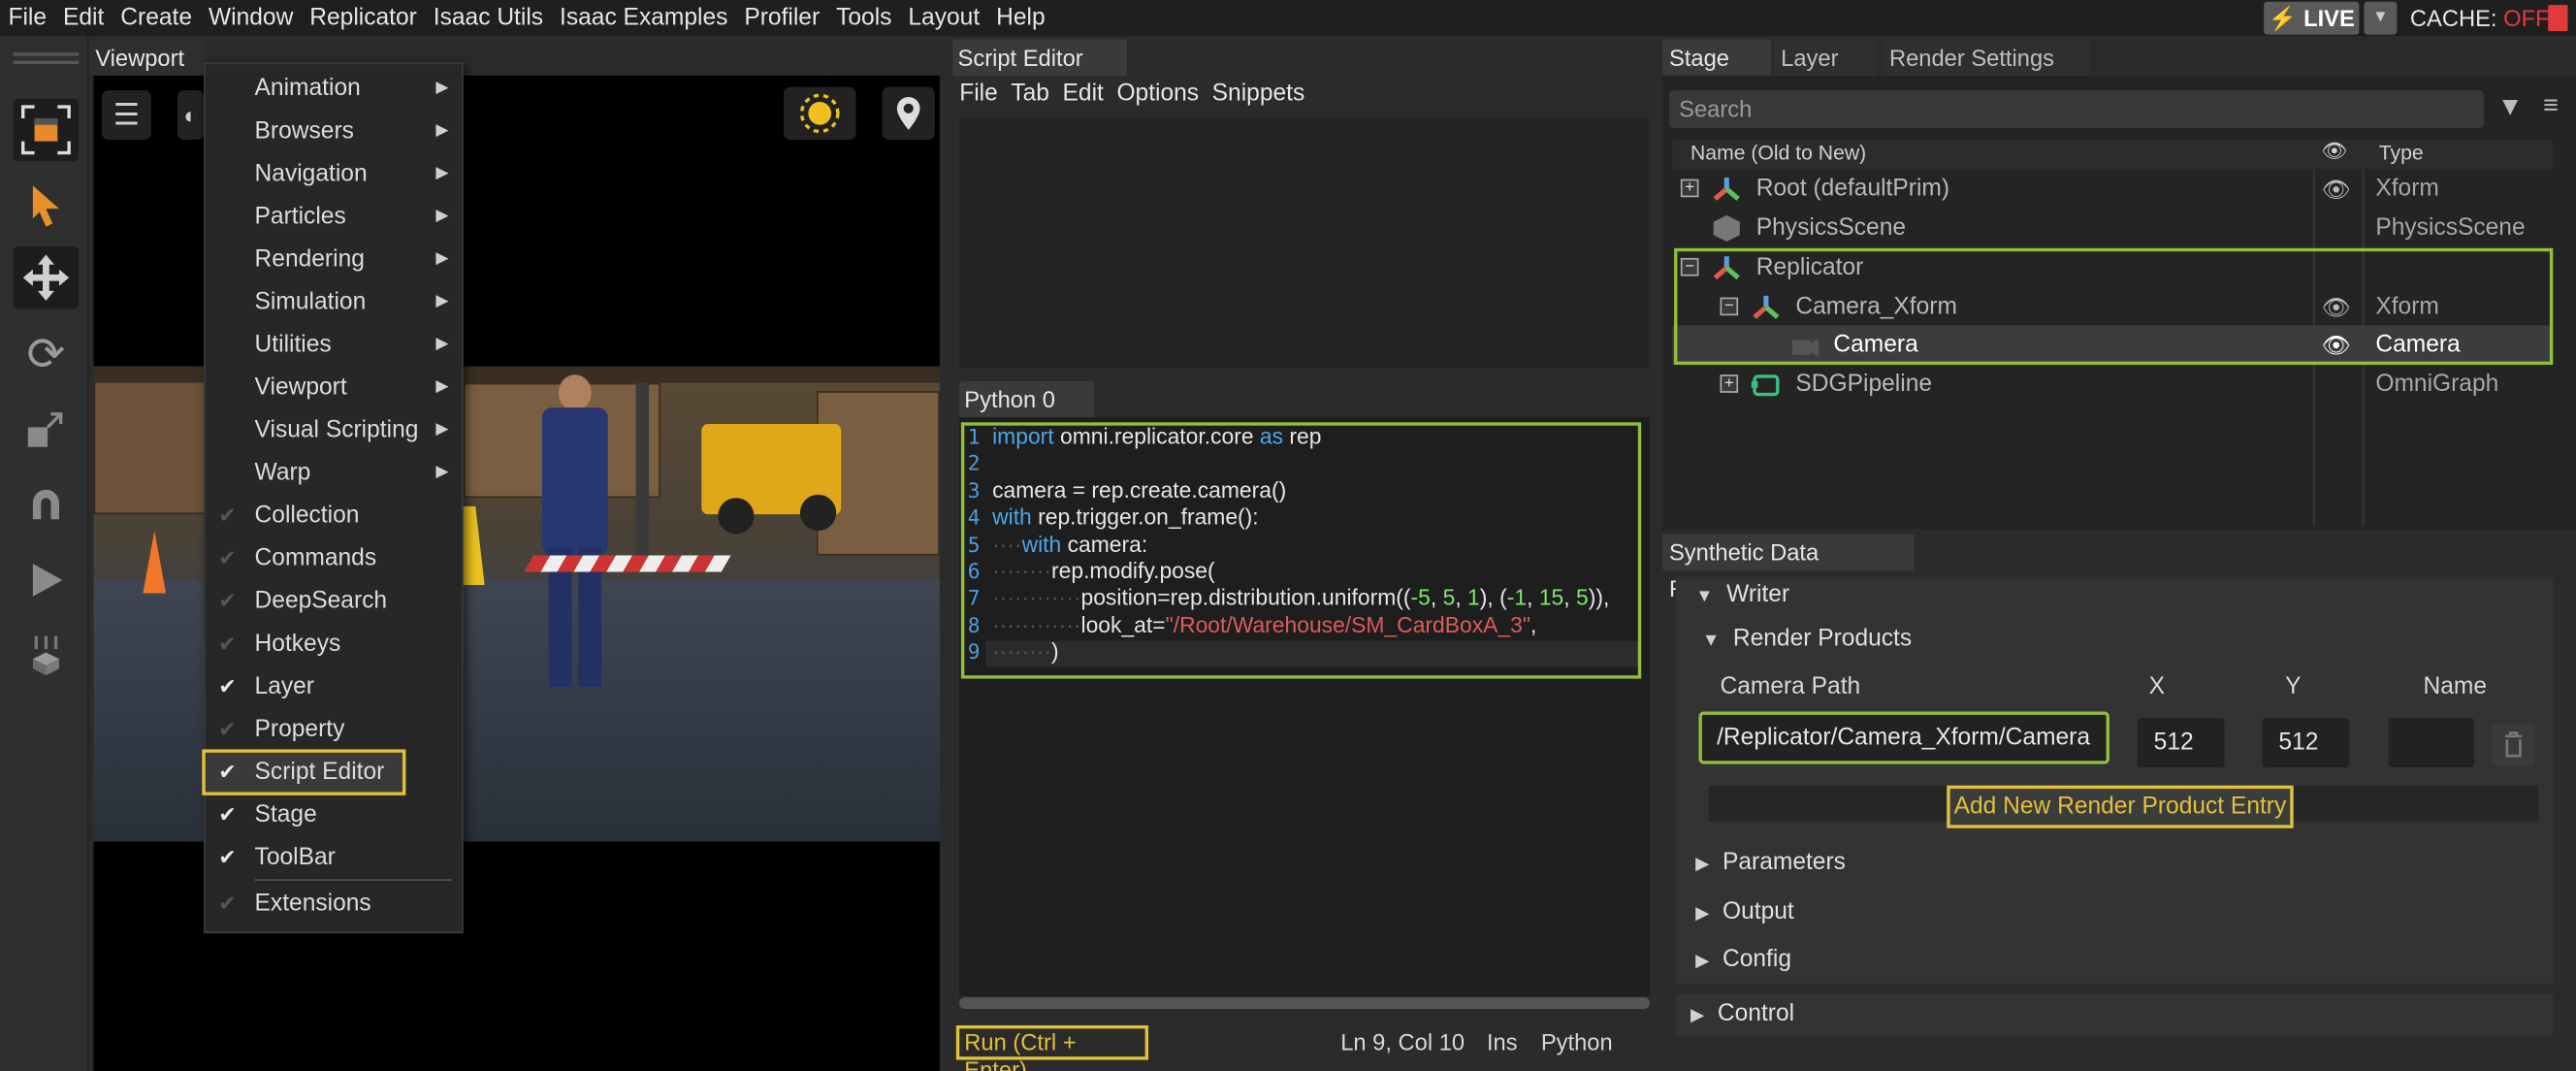 This screenshot has width=2576, height=1071. Describe the element at coordinates (1825, 57) in the screenshot. I see `tab-layer: Layer` at that location.